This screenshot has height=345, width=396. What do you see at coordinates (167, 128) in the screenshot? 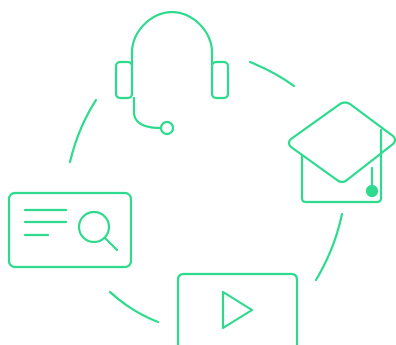
I see `headset-mic` at bounding box center [167, 128].